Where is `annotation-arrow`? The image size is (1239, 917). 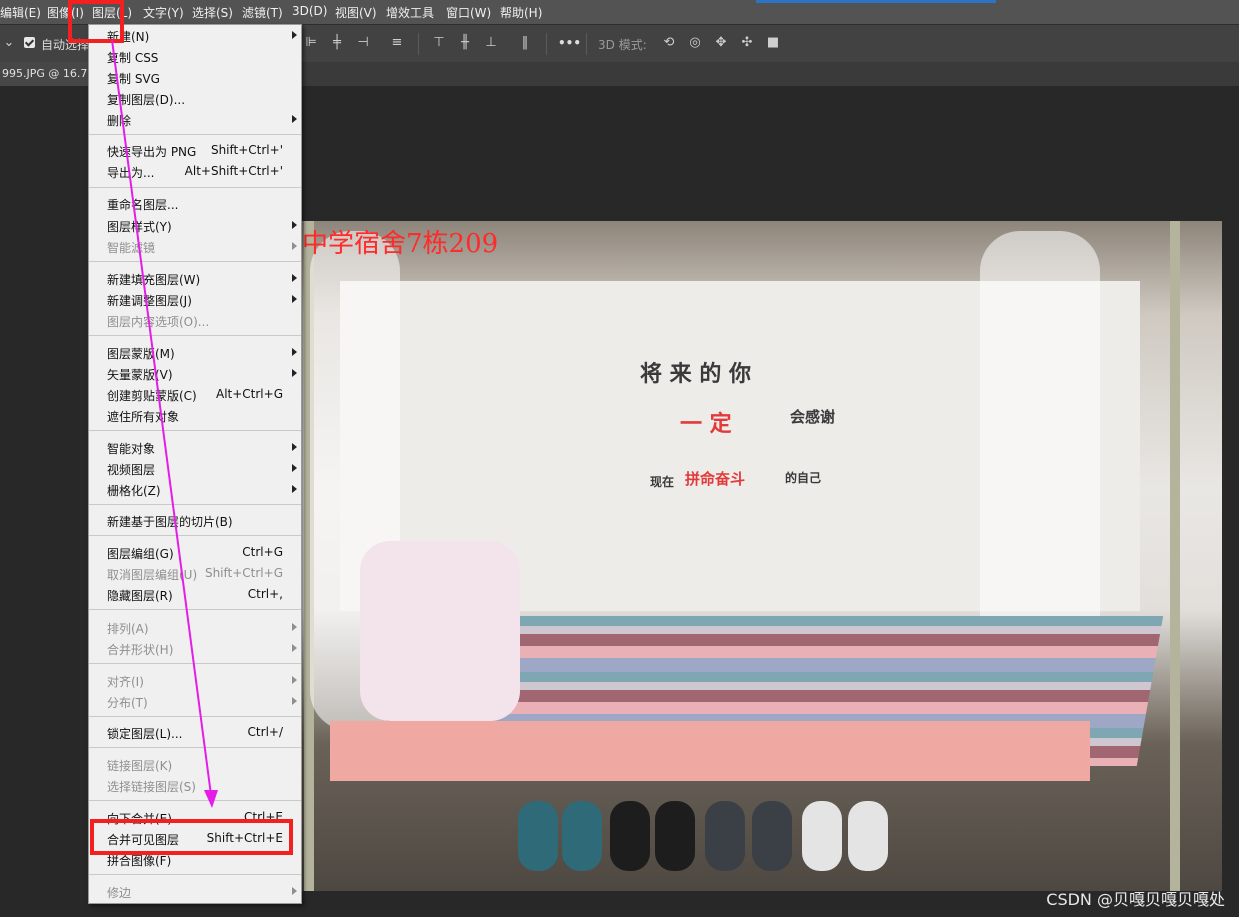
annotation-arrow is located at coordinates (164, 423).